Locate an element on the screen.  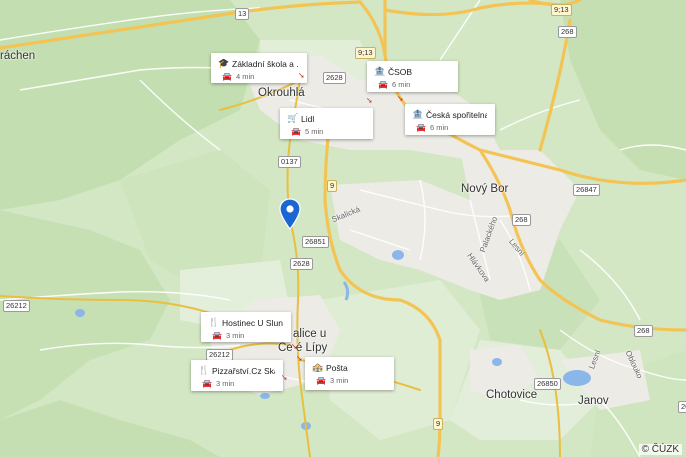
road-shield-9-low: 9 is located at coordinates (438, 424).